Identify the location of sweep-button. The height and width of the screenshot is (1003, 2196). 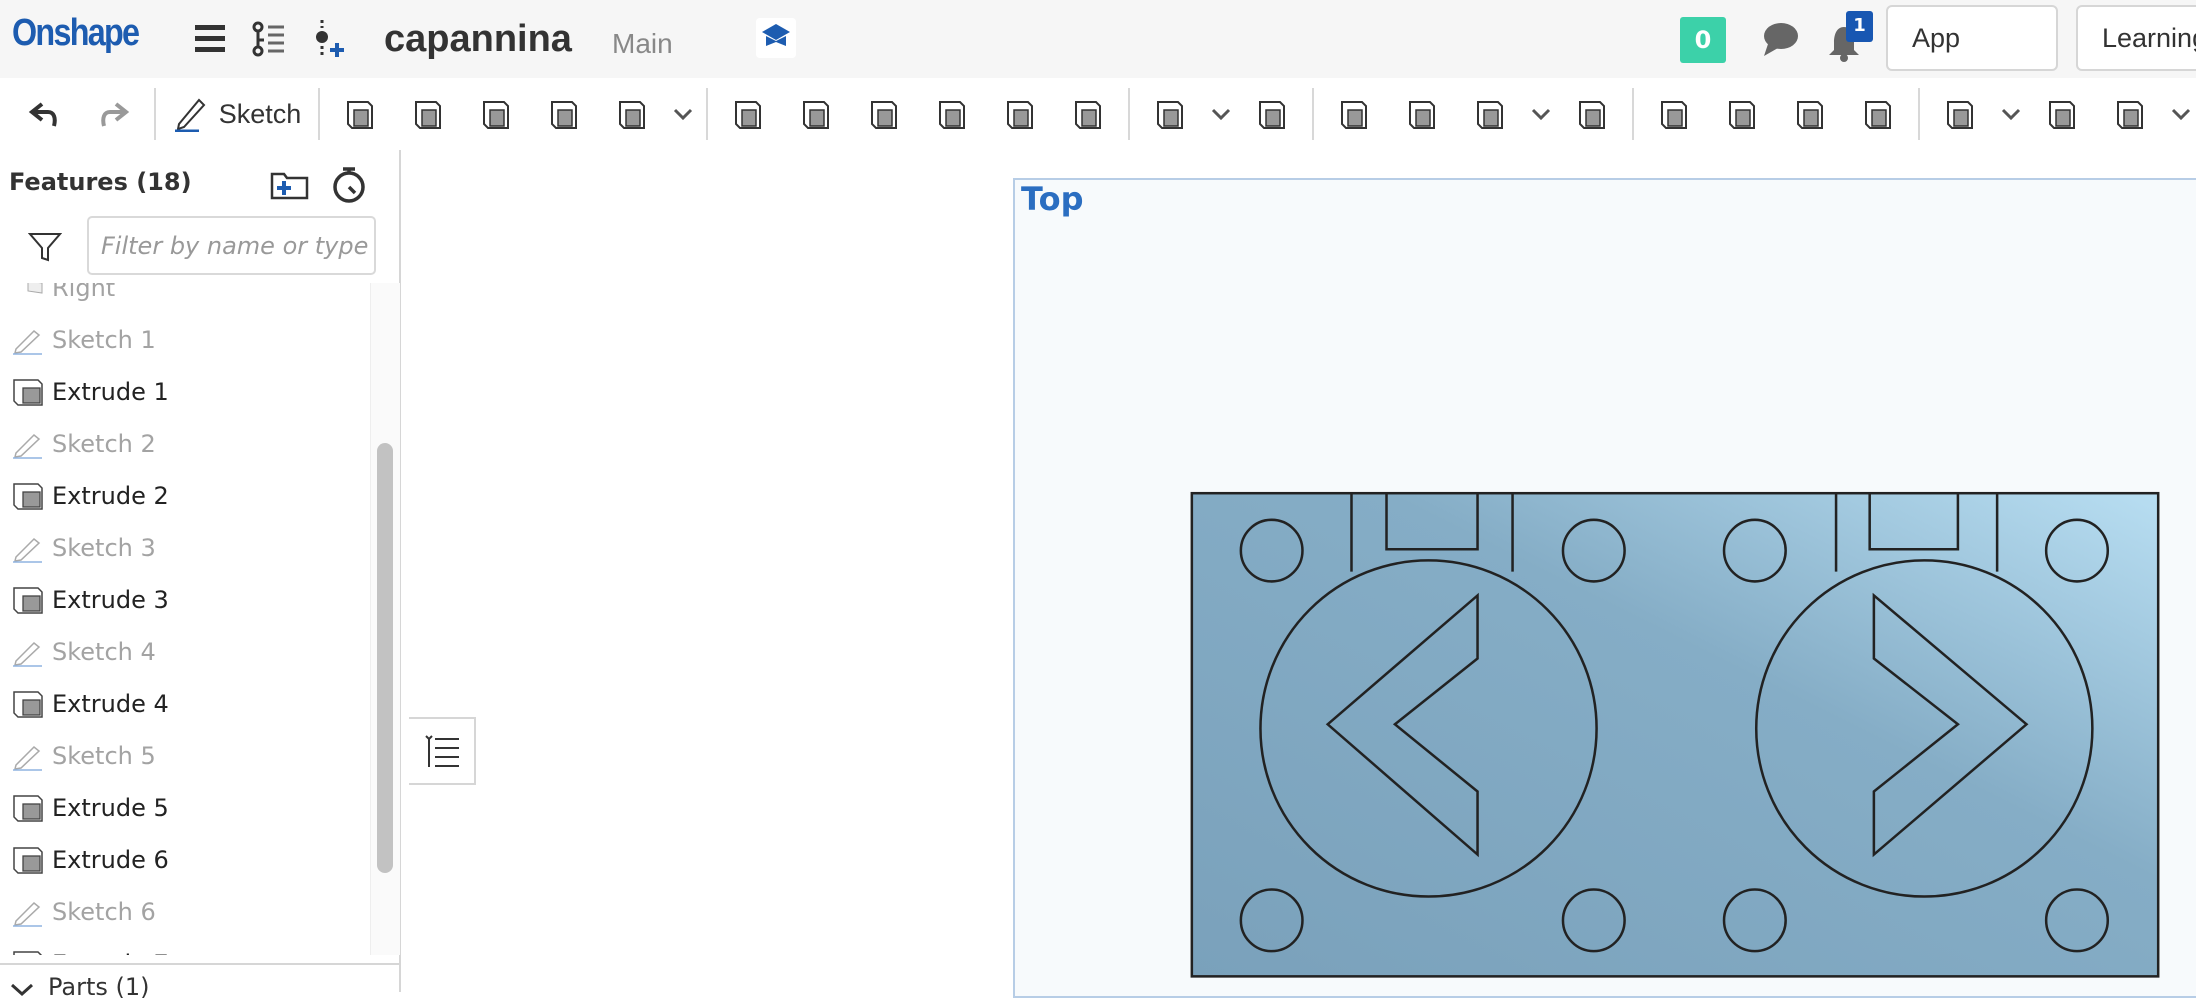
(496, 114).